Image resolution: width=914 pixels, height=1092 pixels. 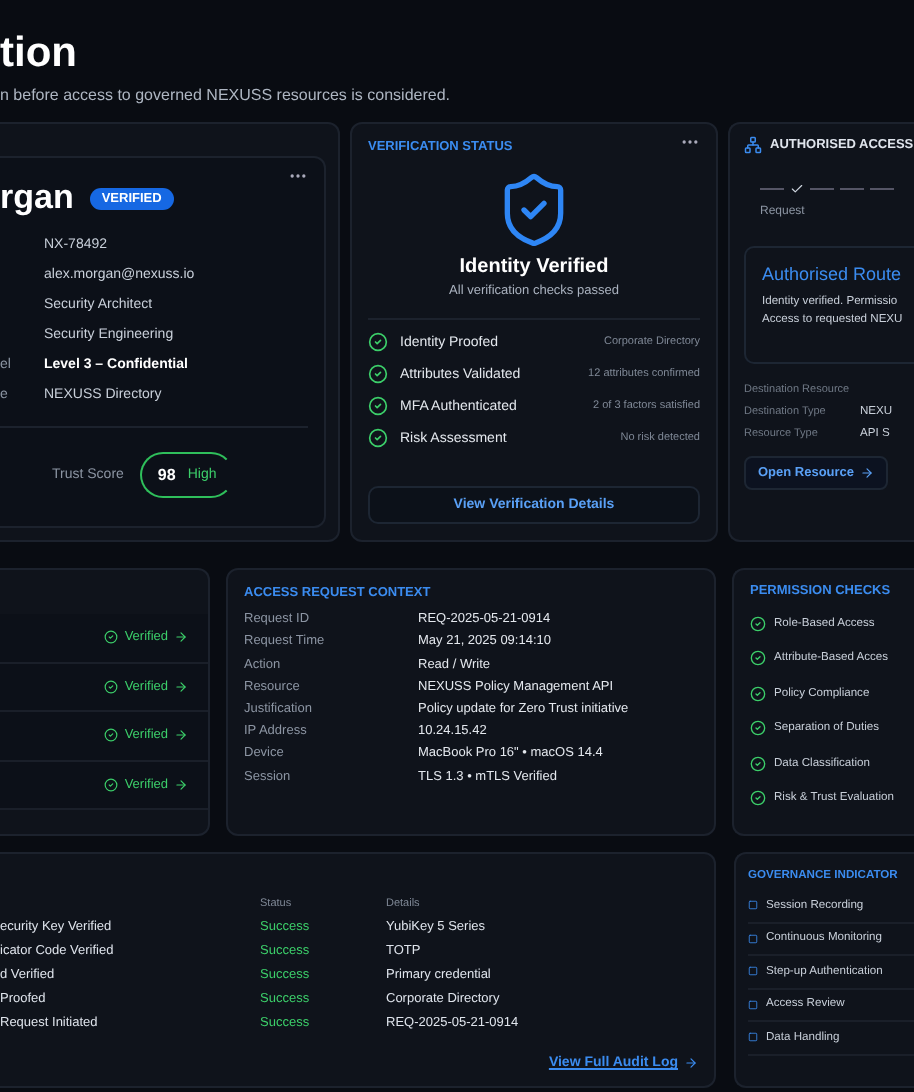 What do you see at coordinates (226, 95) in the screenshot?
I see `page-subtitle: n before access to governed NEXUSS resources is considered.` at bounding box center [226, 95].